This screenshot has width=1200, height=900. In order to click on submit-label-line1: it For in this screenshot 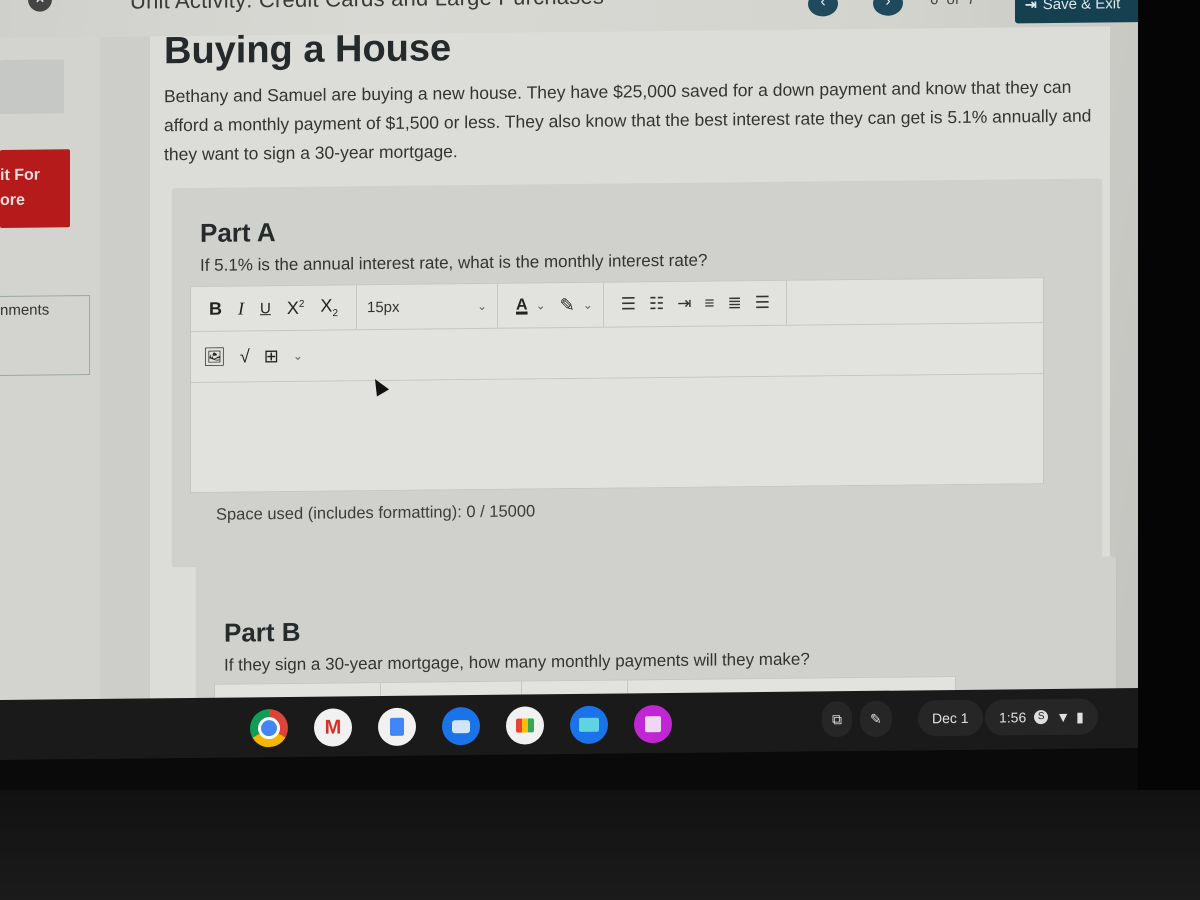, I will do `click(20, 175)`.